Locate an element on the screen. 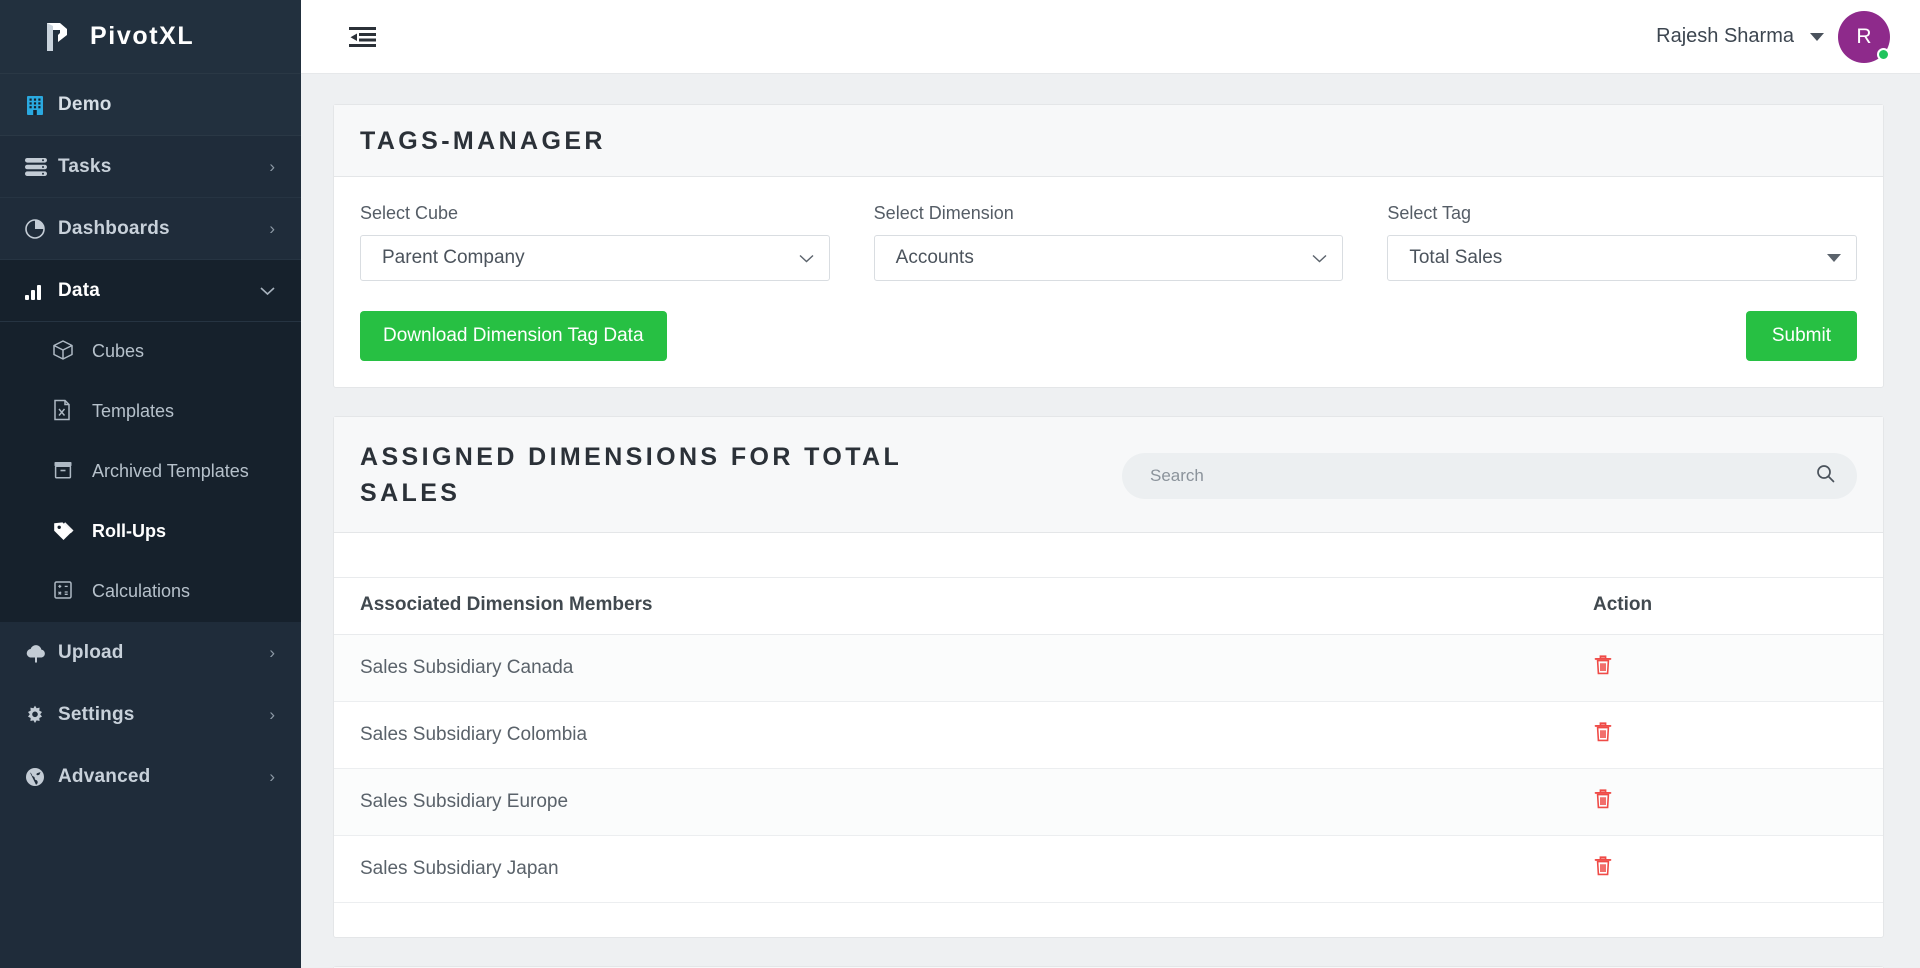 Image resolution: width=1920 pixels, height=968 pixels. calculator-icon is located at coordinates (72, 592).